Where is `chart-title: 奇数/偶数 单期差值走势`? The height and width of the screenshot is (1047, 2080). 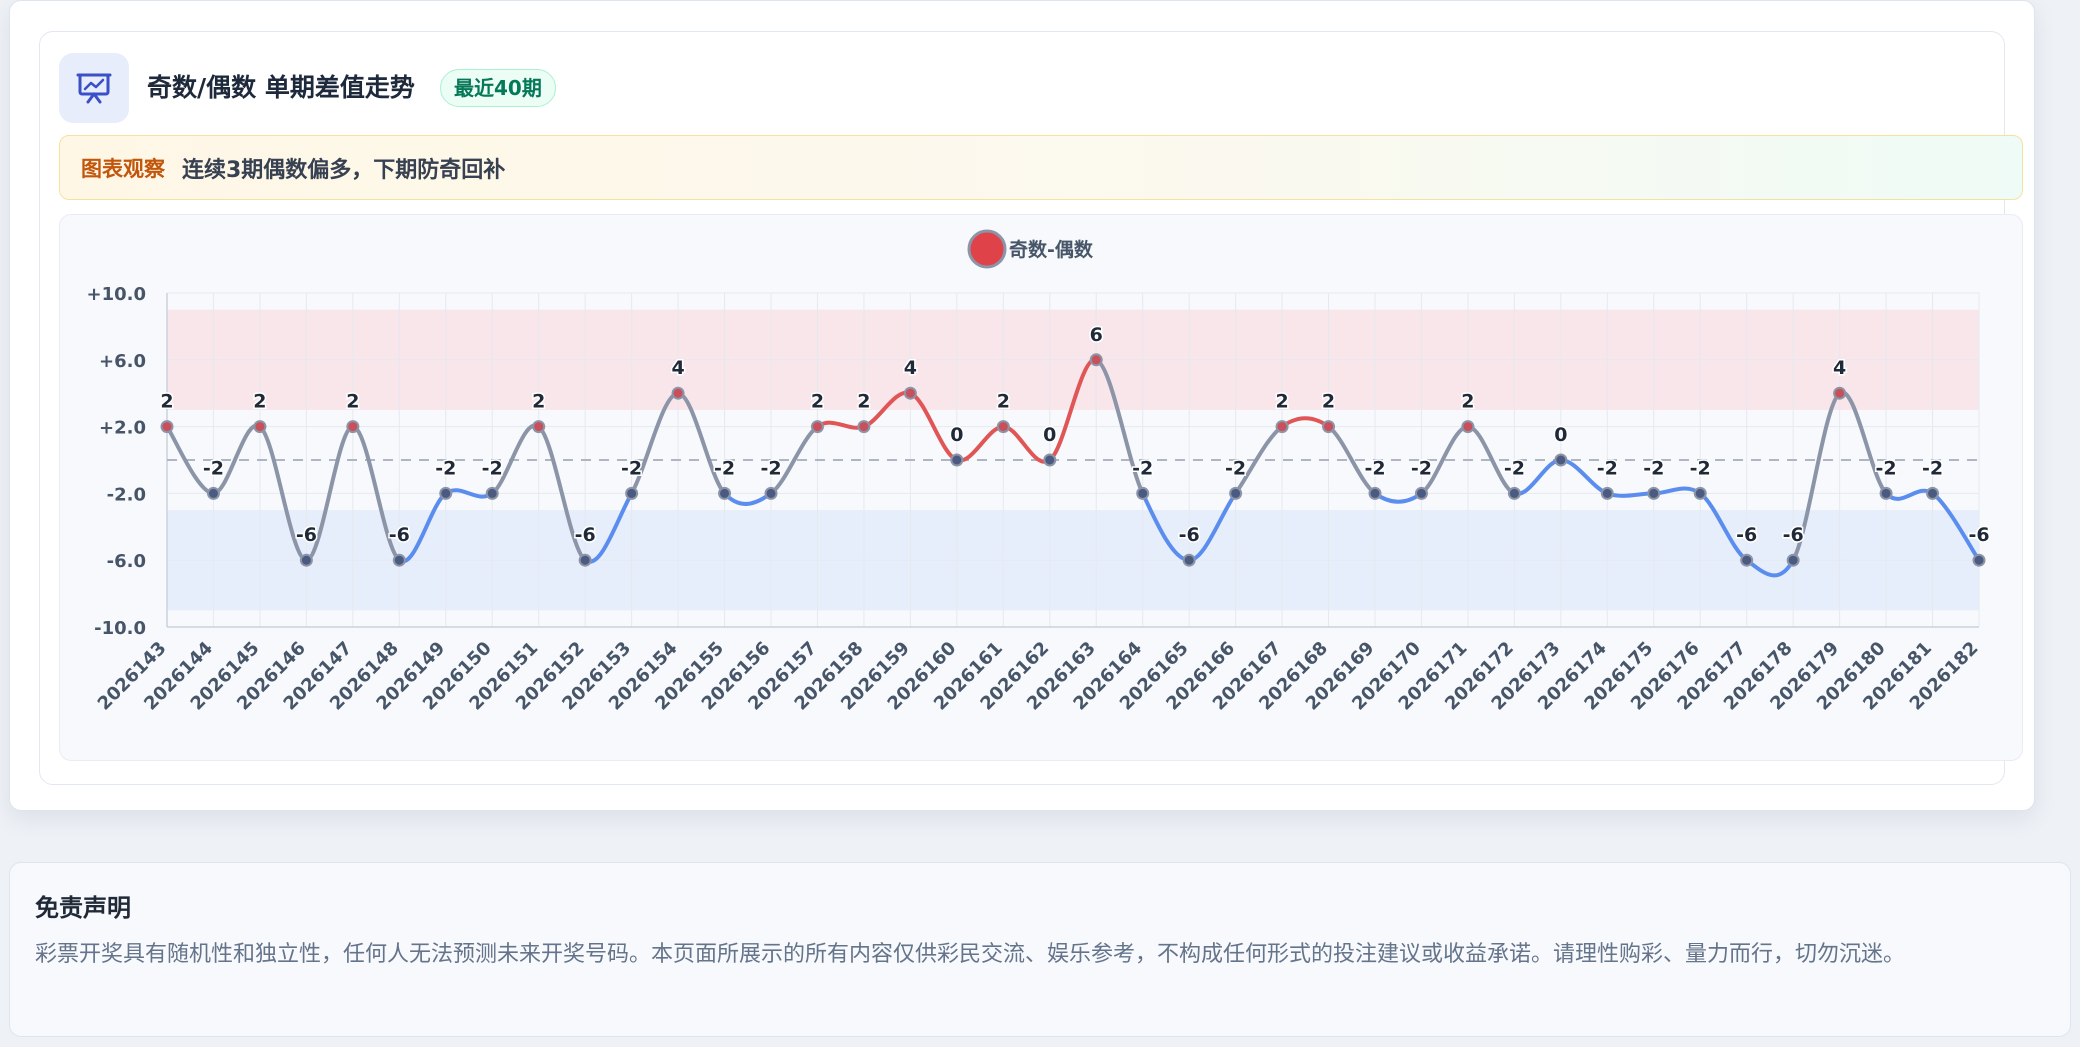
chart-title: 奇数/偶数 单期差值走势 is located at coordinates (281, 87).